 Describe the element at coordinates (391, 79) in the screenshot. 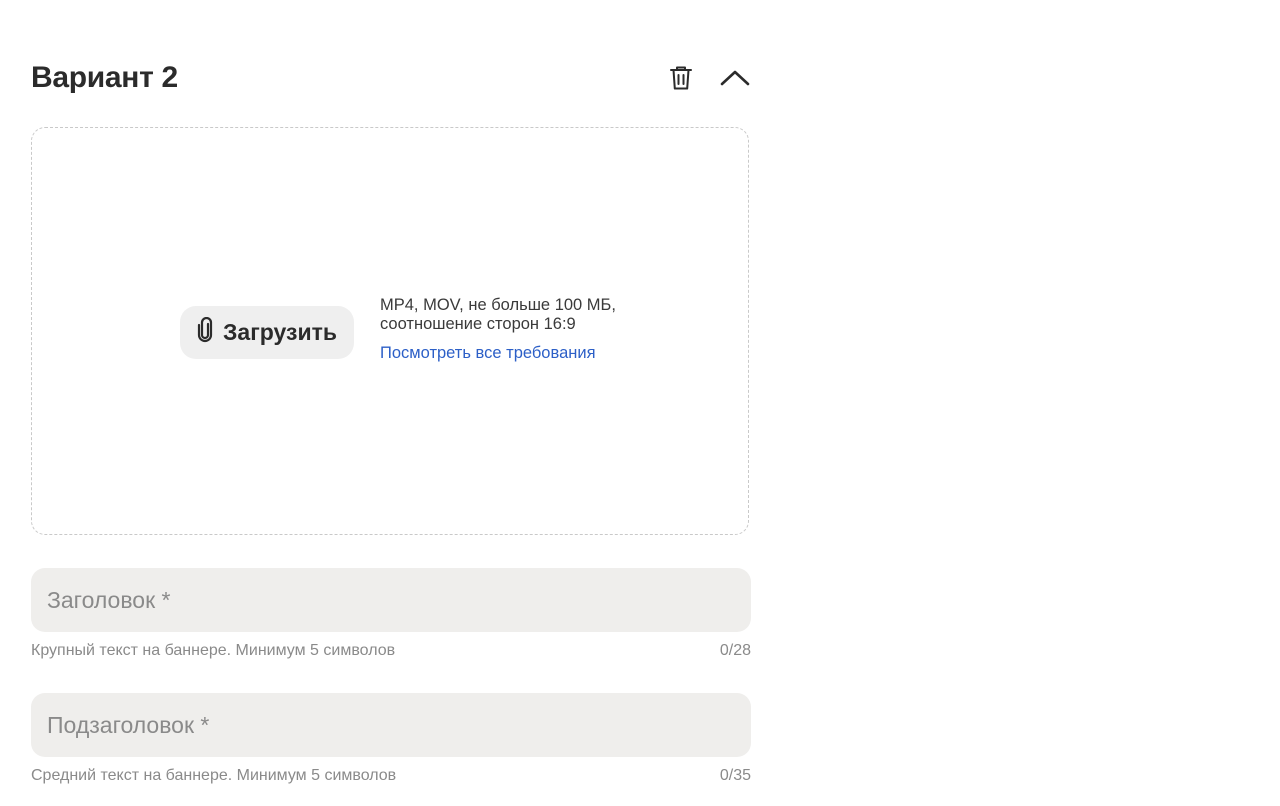

I see `variant-header: Вариант 2` at that location.